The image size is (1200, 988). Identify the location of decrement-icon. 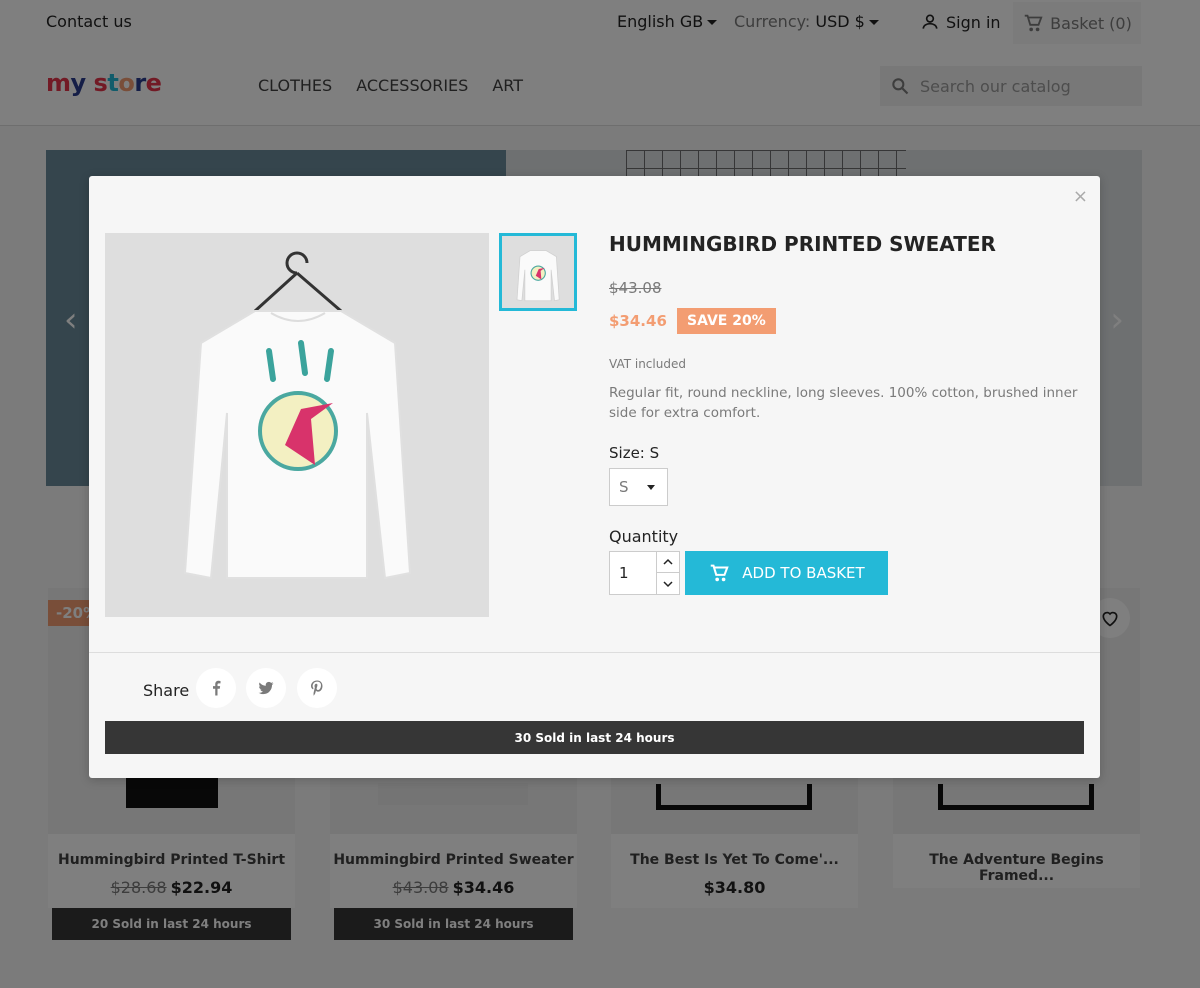
(668, 583).